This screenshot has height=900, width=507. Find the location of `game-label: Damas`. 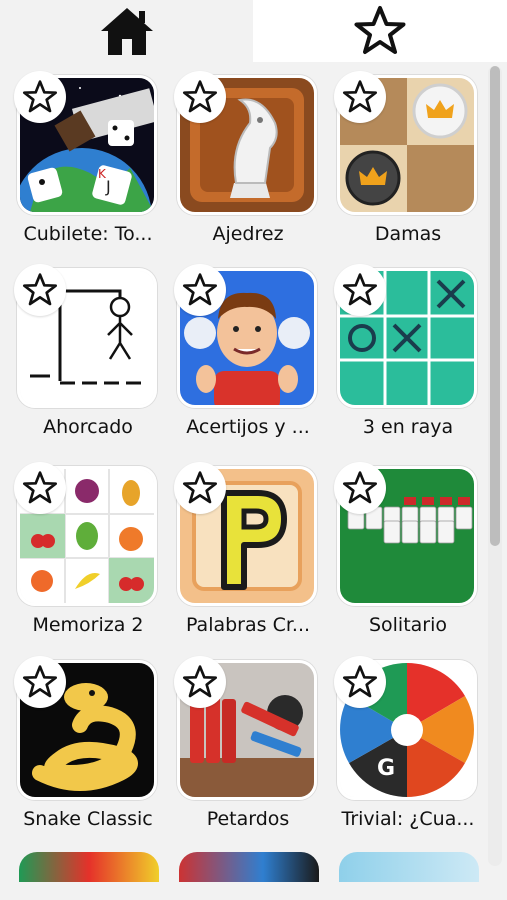

game-label: Damas is located at coordinates (408, 234).